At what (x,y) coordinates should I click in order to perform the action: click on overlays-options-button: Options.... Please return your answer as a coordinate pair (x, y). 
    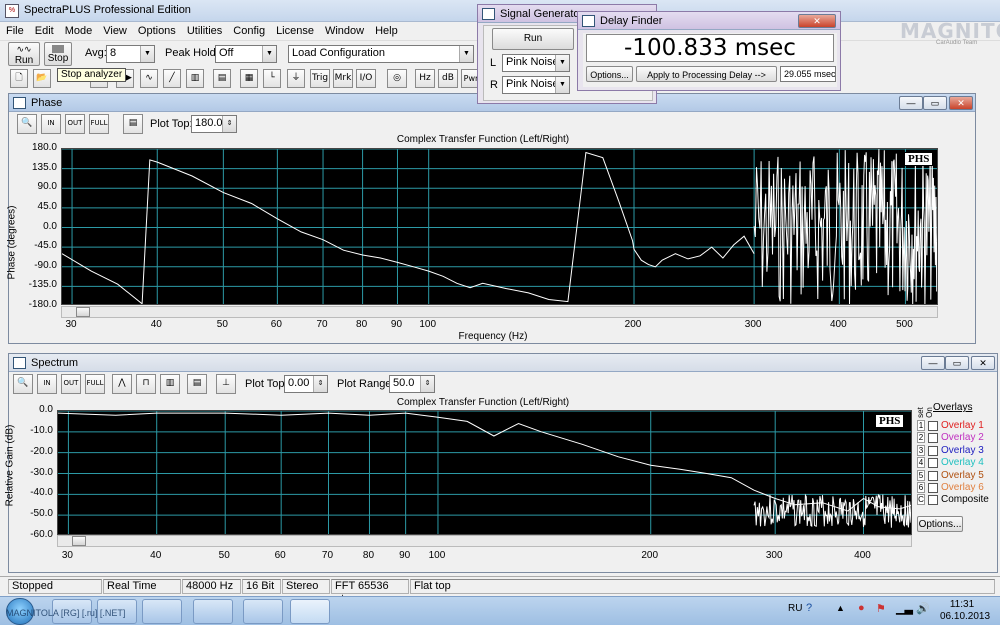
    Looking at the image, I should click on (940, 524).